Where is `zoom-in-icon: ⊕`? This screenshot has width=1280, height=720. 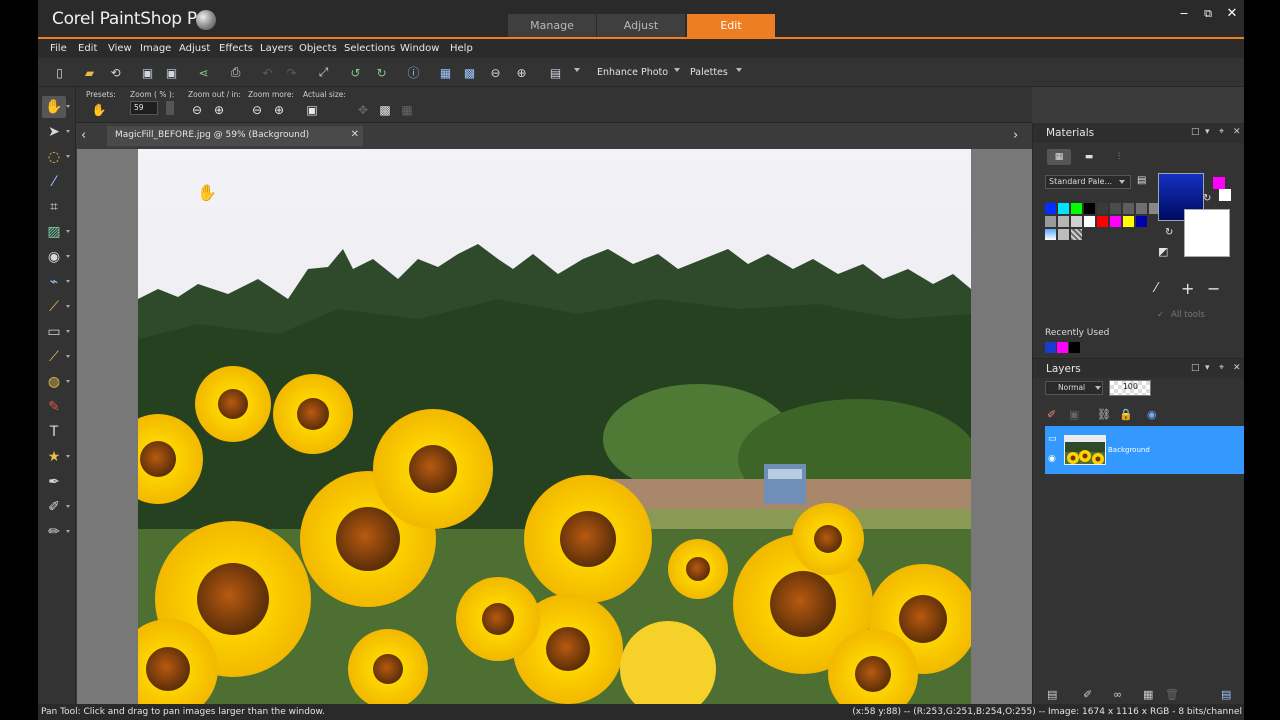
zoom-in-icon: ⊕ is located at coordinates (219, 110).